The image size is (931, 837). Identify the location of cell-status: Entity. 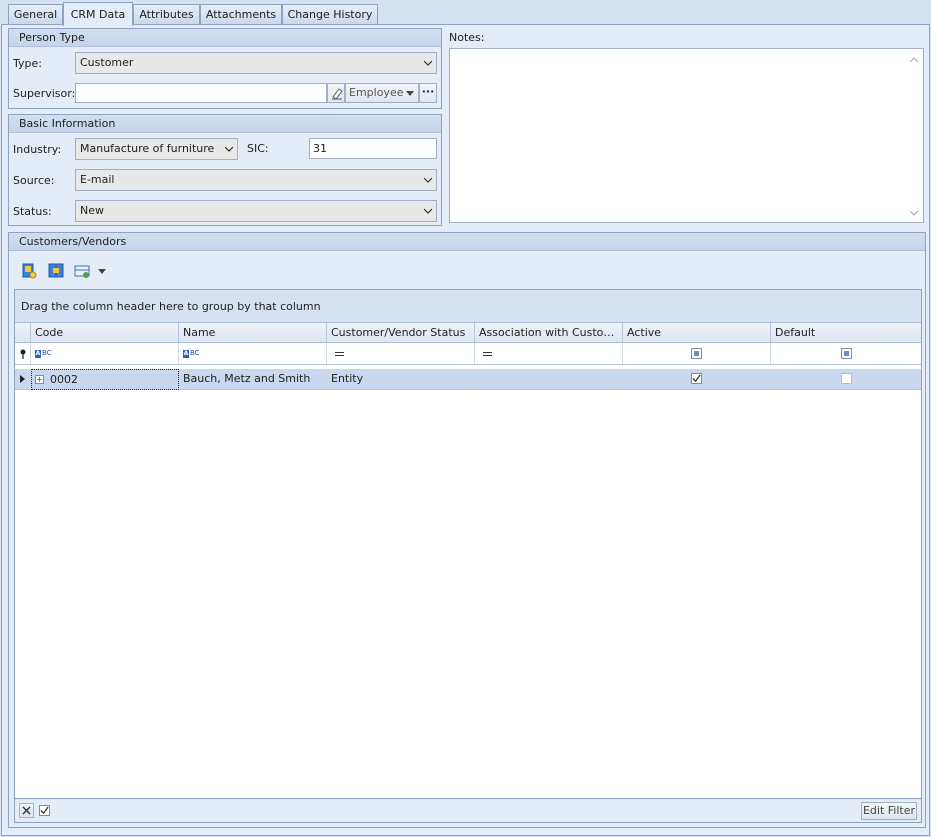
(401, 379).